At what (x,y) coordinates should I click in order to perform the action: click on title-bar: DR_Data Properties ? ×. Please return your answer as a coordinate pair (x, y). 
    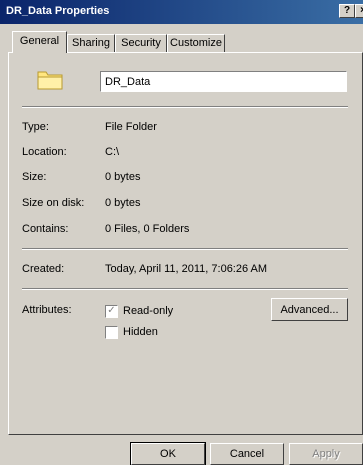
    Looking at the image, I should click on (181, 12).